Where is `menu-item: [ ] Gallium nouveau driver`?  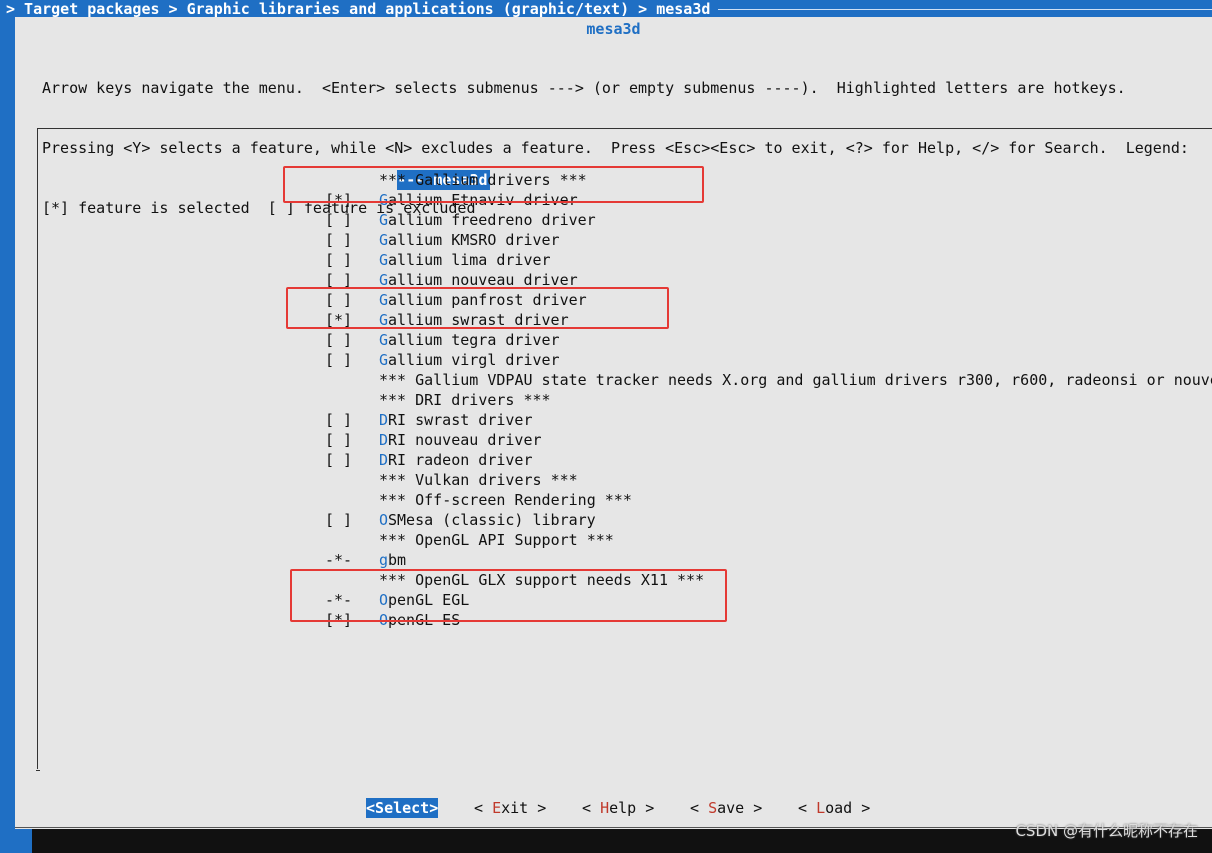 menu-item: [ ] Gallium nouveau driver is located at coordinates (768, 280).